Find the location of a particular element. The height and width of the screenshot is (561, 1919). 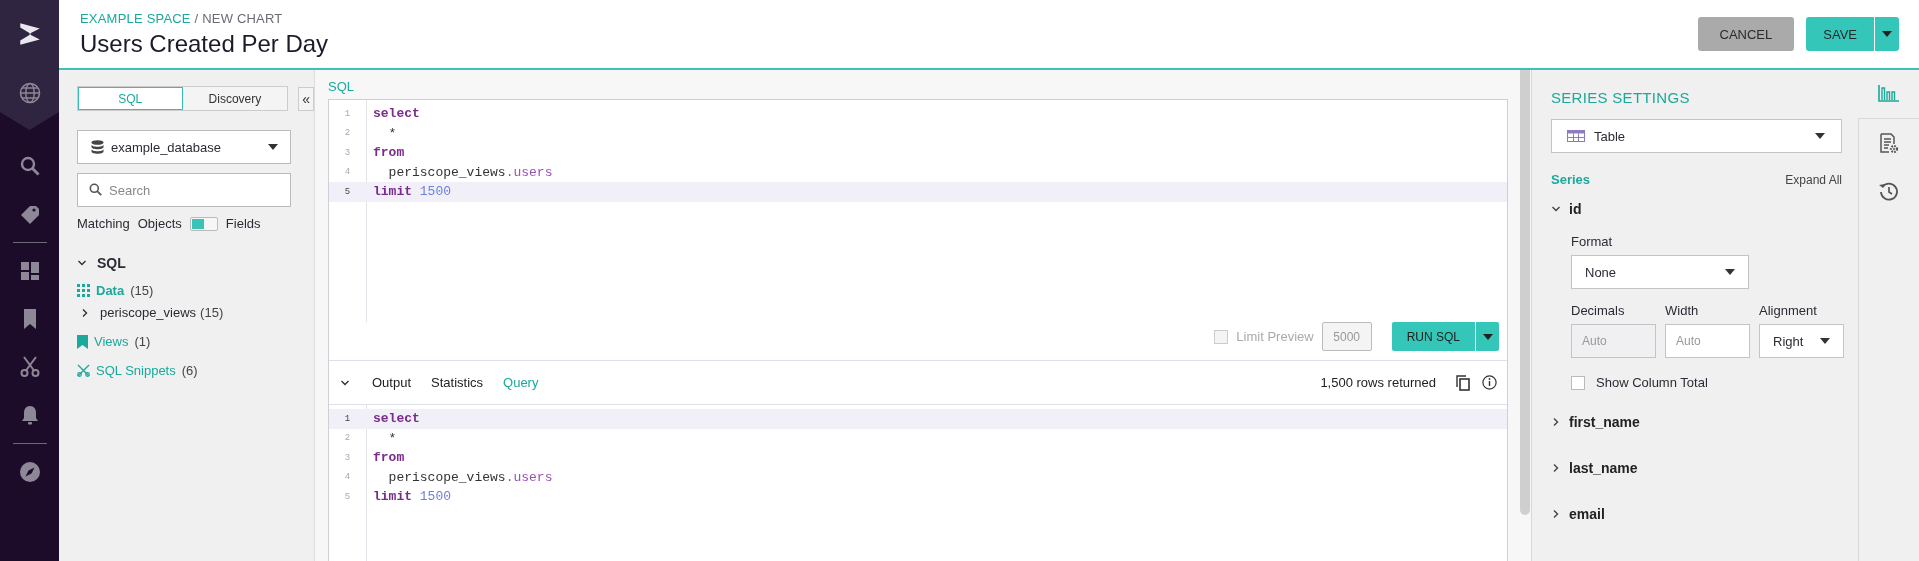

copy-icon is located at coordinates (1463, 382).